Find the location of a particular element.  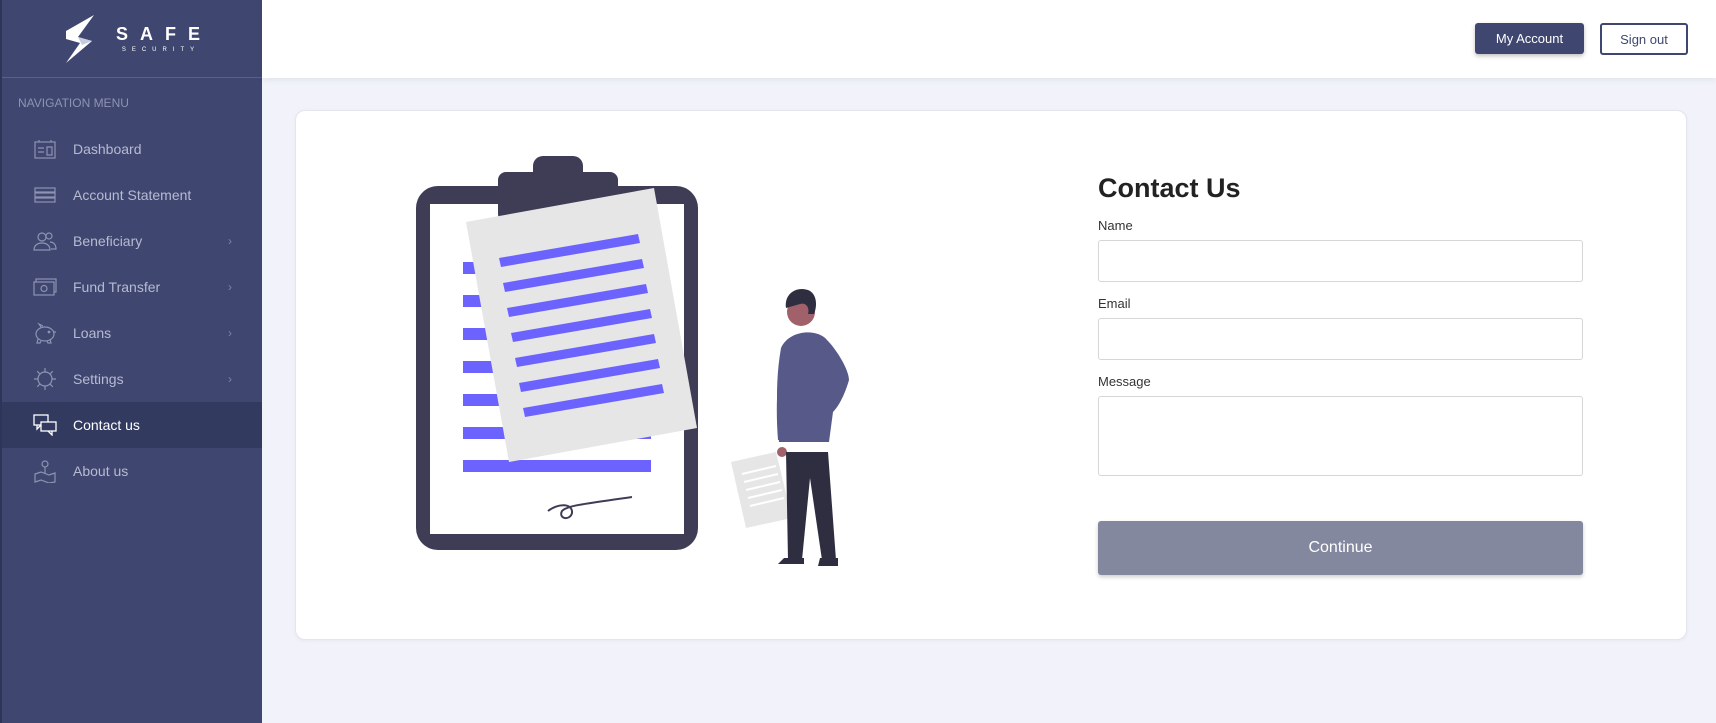

sidebar-item-contact-us: Contact us is located at coordinates (132, 425).